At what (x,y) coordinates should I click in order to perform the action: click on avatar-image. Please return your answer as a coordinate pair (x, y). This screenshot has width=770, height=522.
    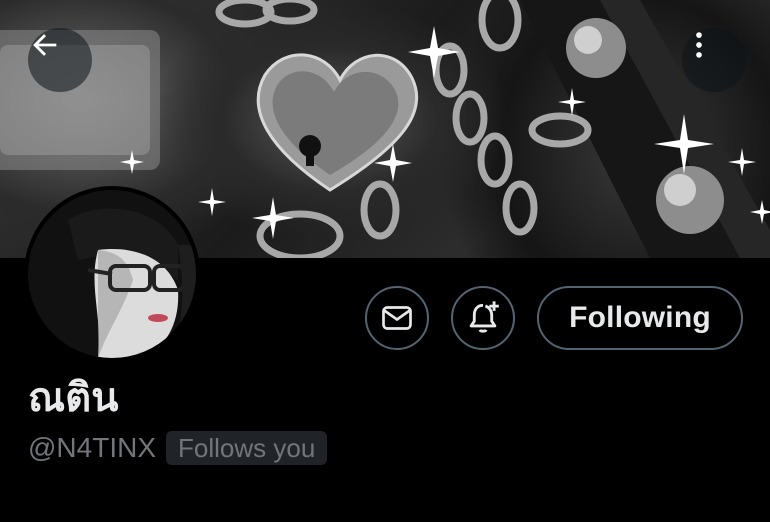
    Looking at the image, I should click on (112, 274).